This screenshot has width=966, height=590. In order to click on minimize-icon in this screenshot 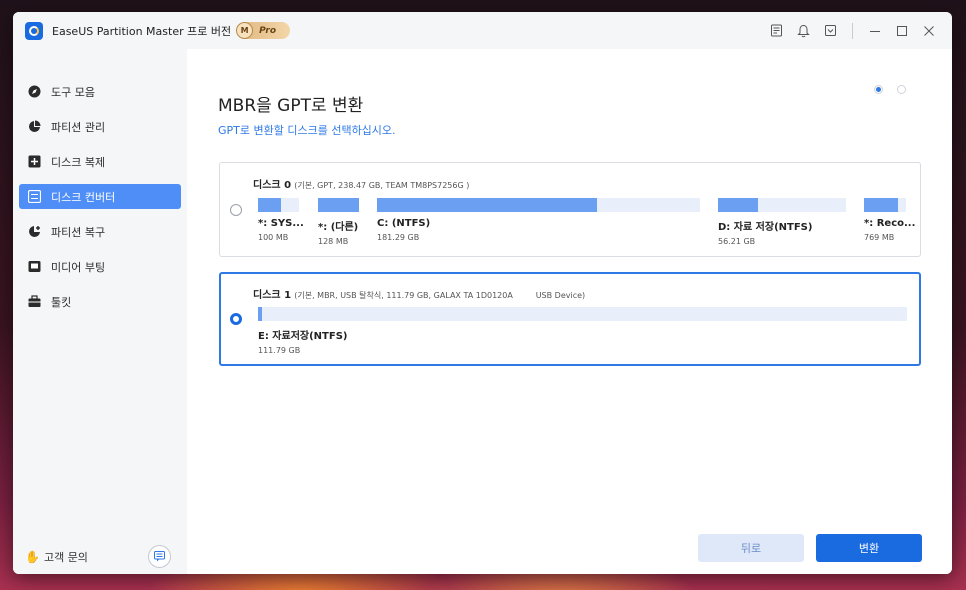, I will do `click(874, 30)`.